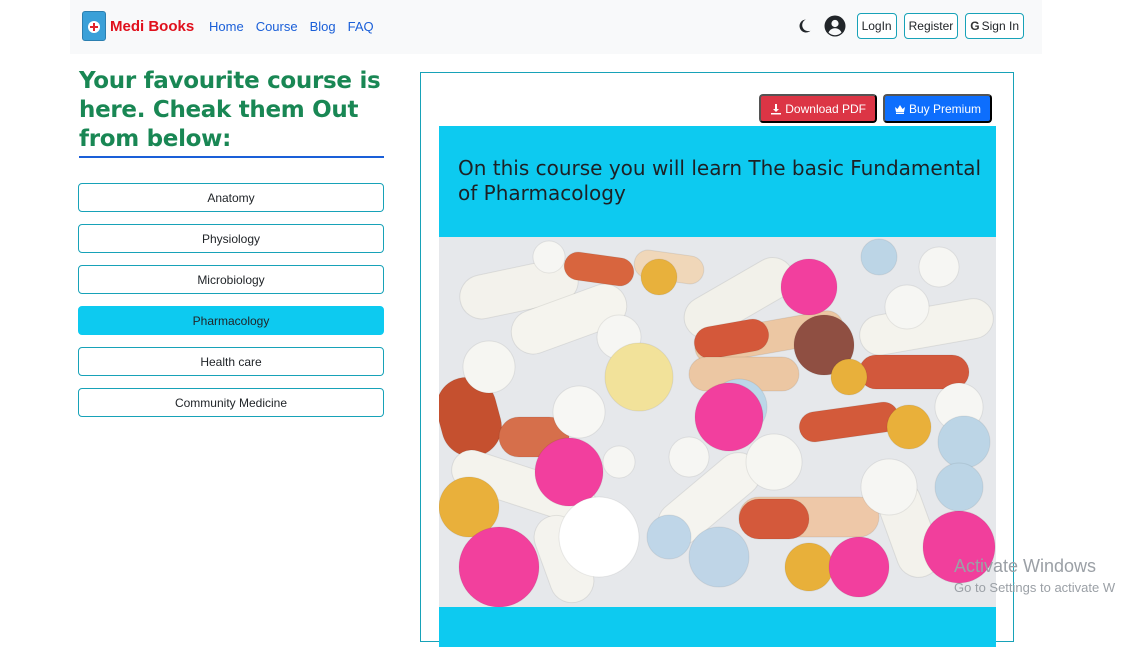  What do you see at coordinates (944, 108) in the screenshot?
I see `buy-premium-label: Buy Premium` at bounding box center [944, 108].